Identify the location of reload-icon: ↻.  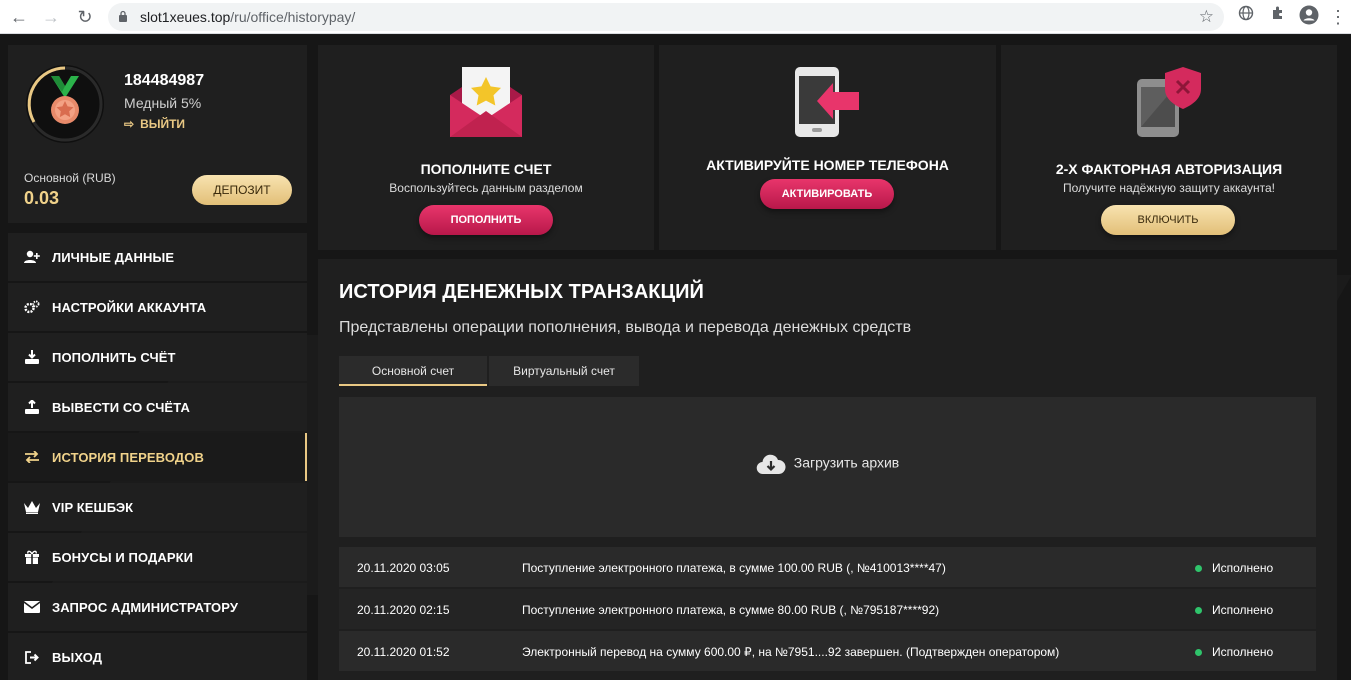
(85, 17).